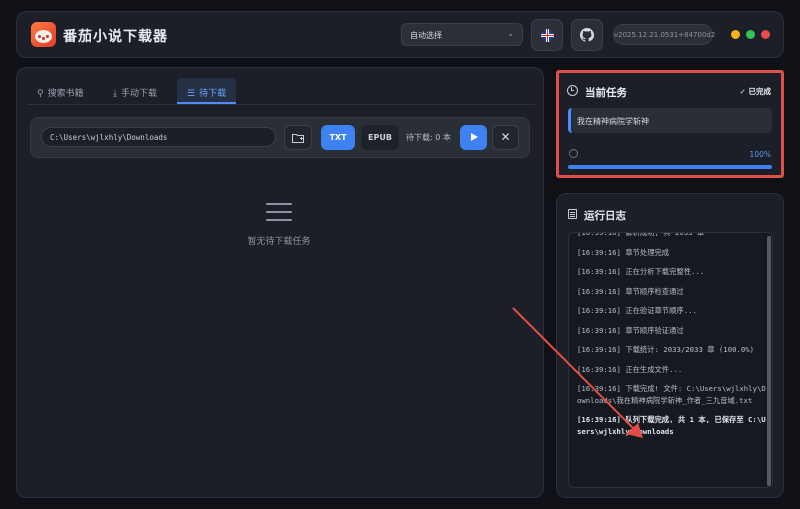 Image resolution: width=800 pixels, height=509 pixels. What do you see at coordinates (641, 234) in the screenshot?
I see `log-line: [16:39:16] 解析成功, 共 2033 章` at bounding box center [641, 234].